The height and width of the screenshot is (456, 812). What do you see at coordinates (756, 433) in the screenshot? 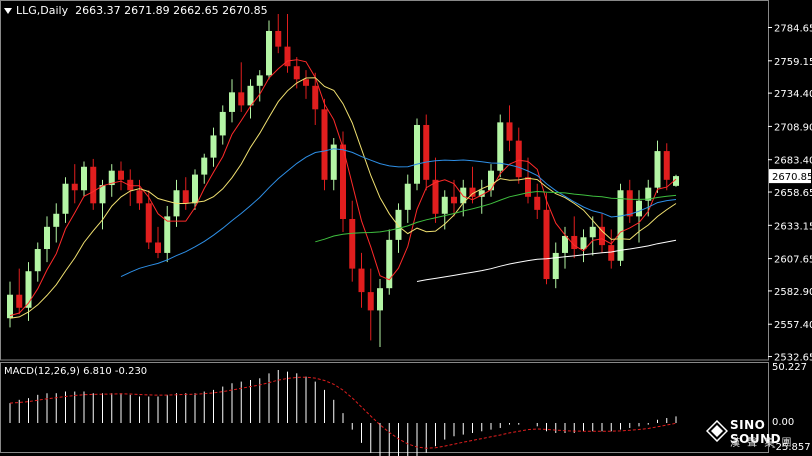
I see `sinosound-logo: SINO SOUND 漢 聲 集 團` at bounding box center [756, 433].